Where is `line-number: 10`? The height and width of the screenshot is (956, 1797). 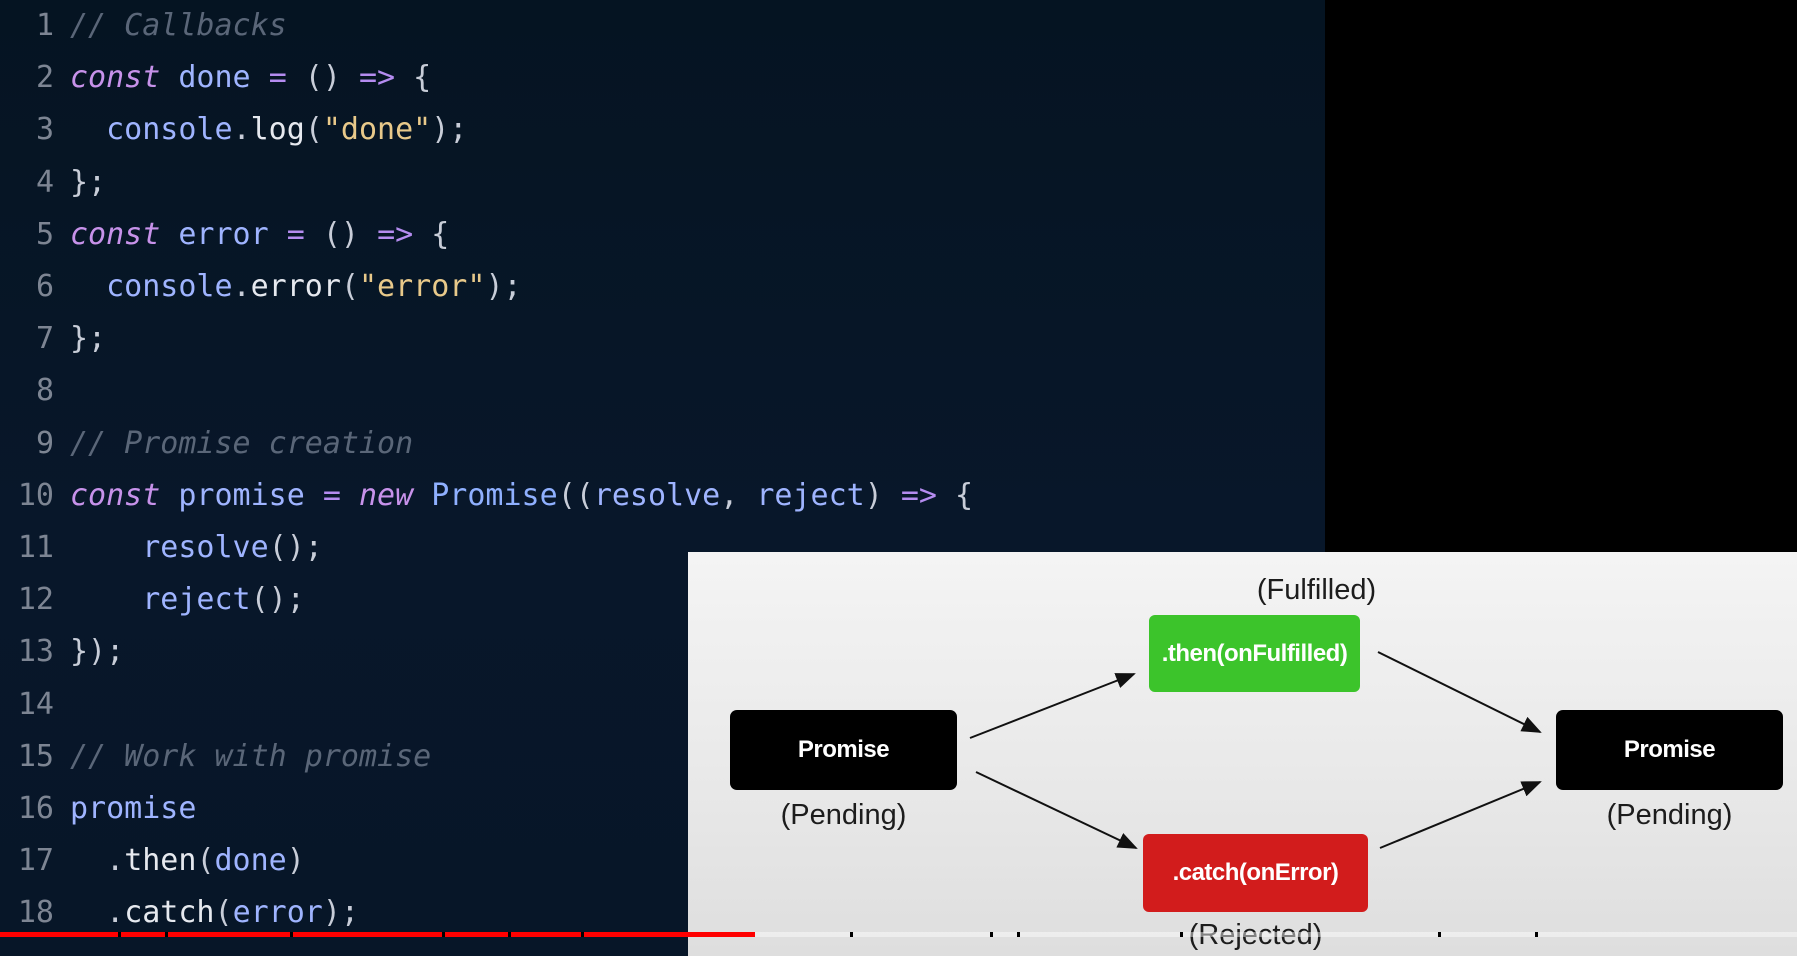 line-number: 10 is located at coordinates (35, 495).